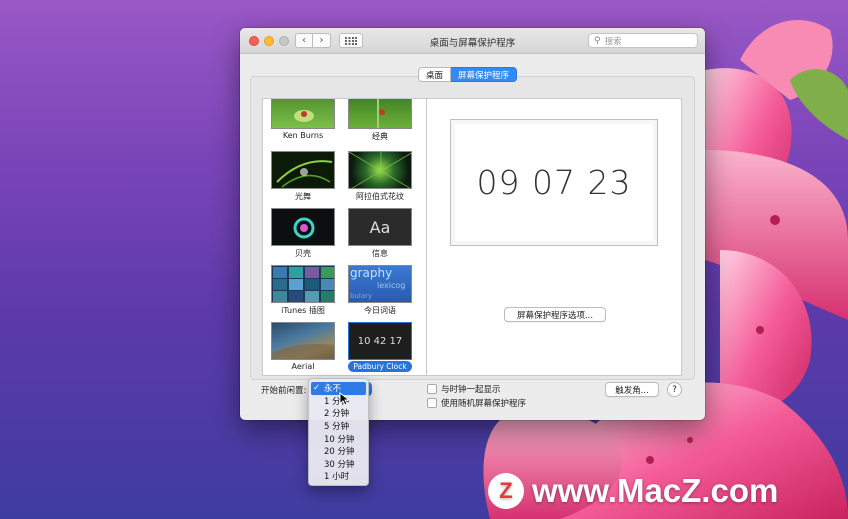 The image size is (848, 519). I want to click on thumb-padbury-clock: 10 42 17, so click(380, 341).